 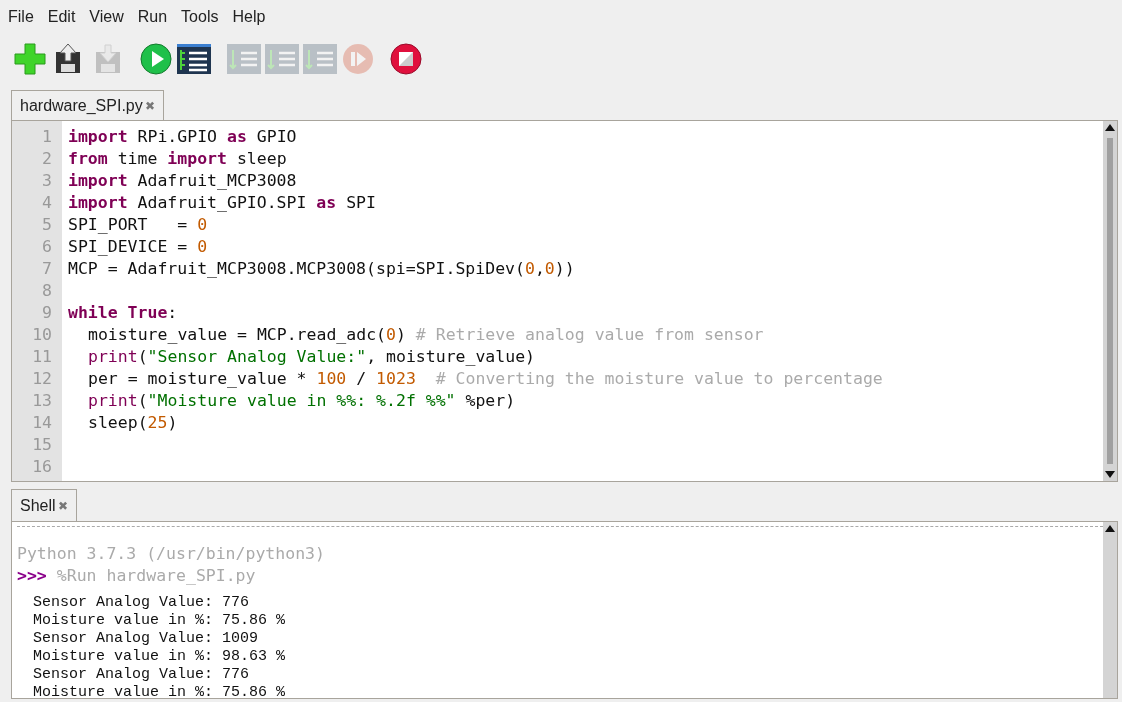 I want to click on play-icon, so click(x=156, y=59).